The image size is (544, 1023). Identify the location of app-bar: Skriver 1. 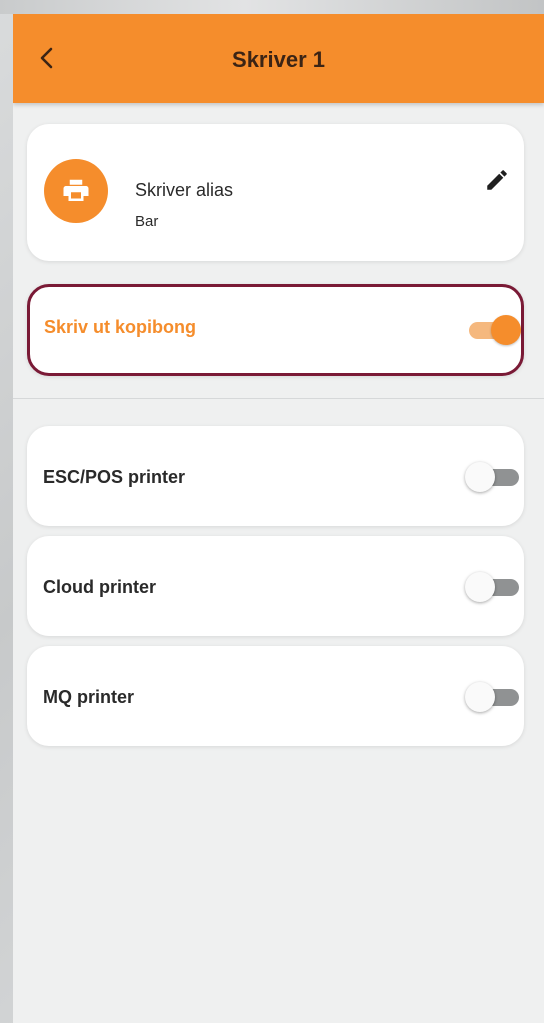
(278, 58).